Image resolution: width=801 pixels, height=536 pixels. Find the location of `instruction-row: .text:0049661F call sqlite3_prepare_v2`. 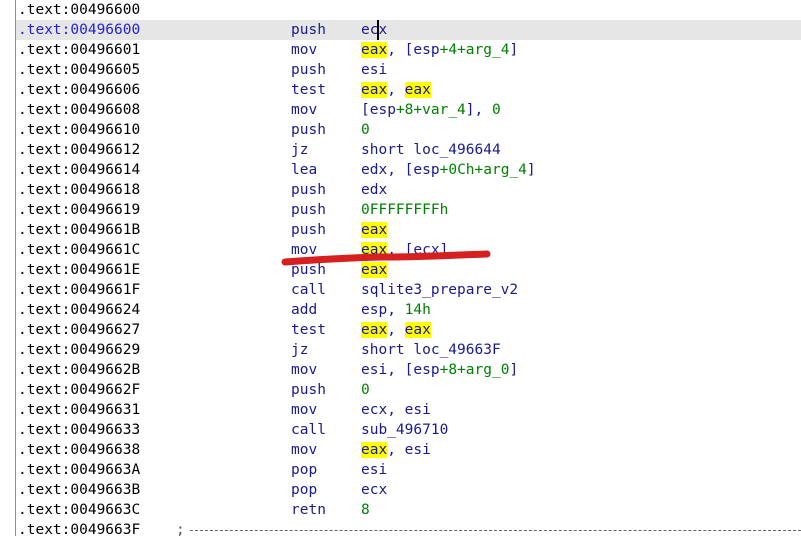

instruction-row: .text:0049661F call sqlite3_prepare_v2 is located at coordinates (400, 290).